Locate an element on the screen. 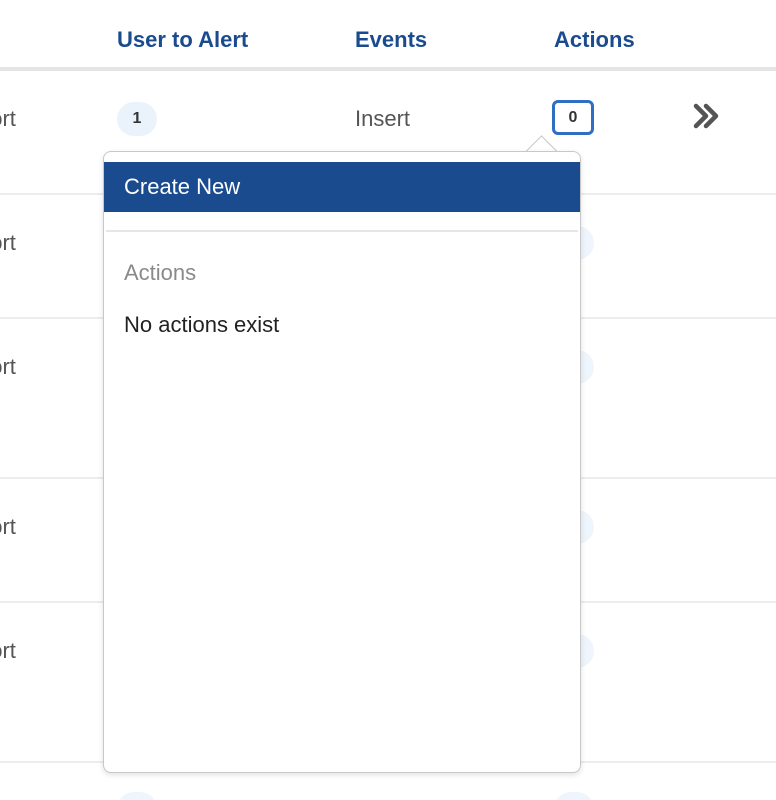 This screenshot has width=776, height=800. column-header-user-to-alert: User to Alert is located at coordinates (182, 40).